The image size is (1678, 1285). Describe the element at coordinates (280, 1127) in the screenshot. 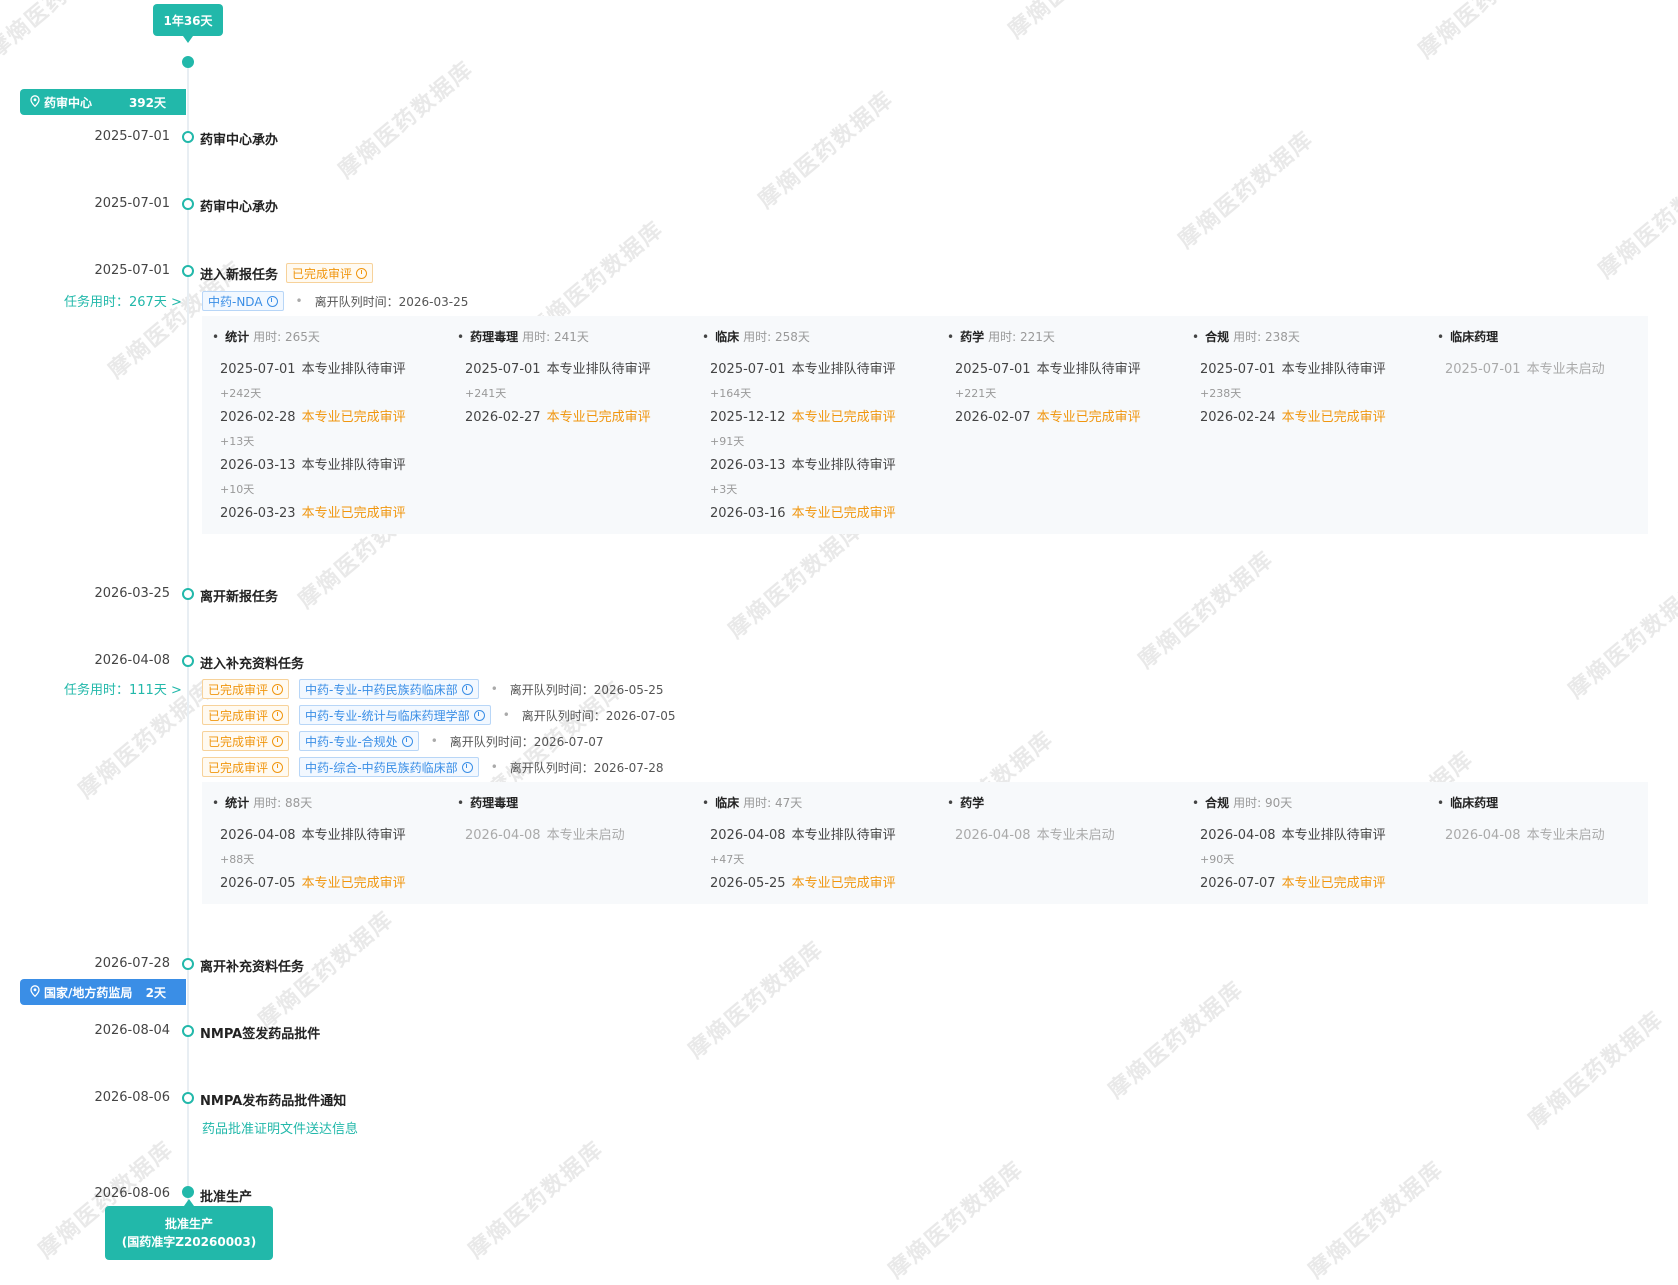

I see `approval-document-link: 药品批准证明文件送达信息` at that location.